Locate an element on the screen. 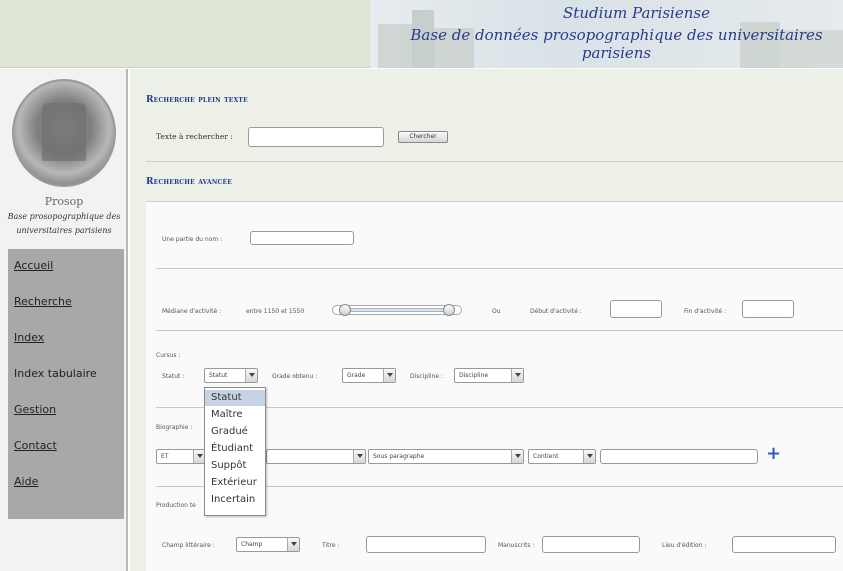  production-label: Production te is located at coordinates (176, 505).